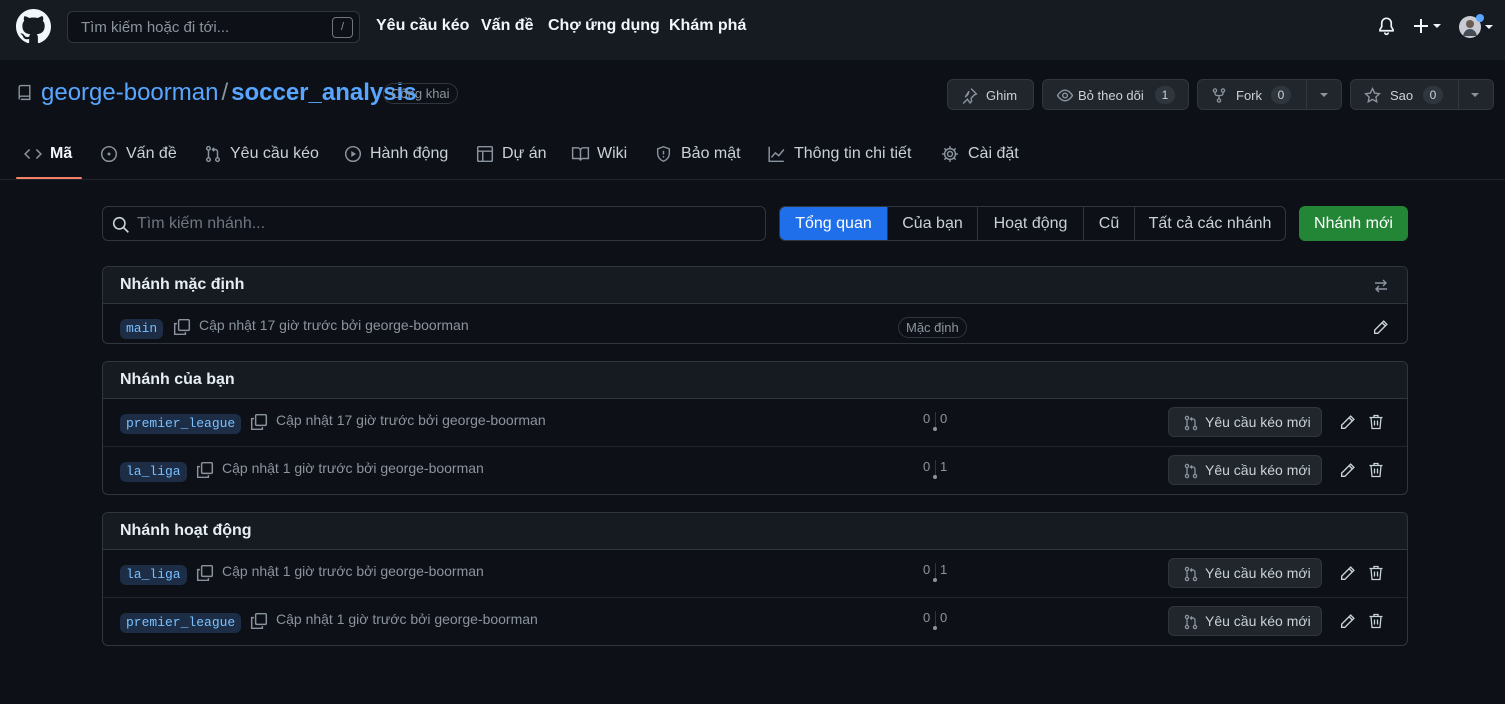 The image size is (1505, 704). Describe the element at coordinates (409, 153) in the screenshot. I see `tab-actions-label: Hành động` at that location.